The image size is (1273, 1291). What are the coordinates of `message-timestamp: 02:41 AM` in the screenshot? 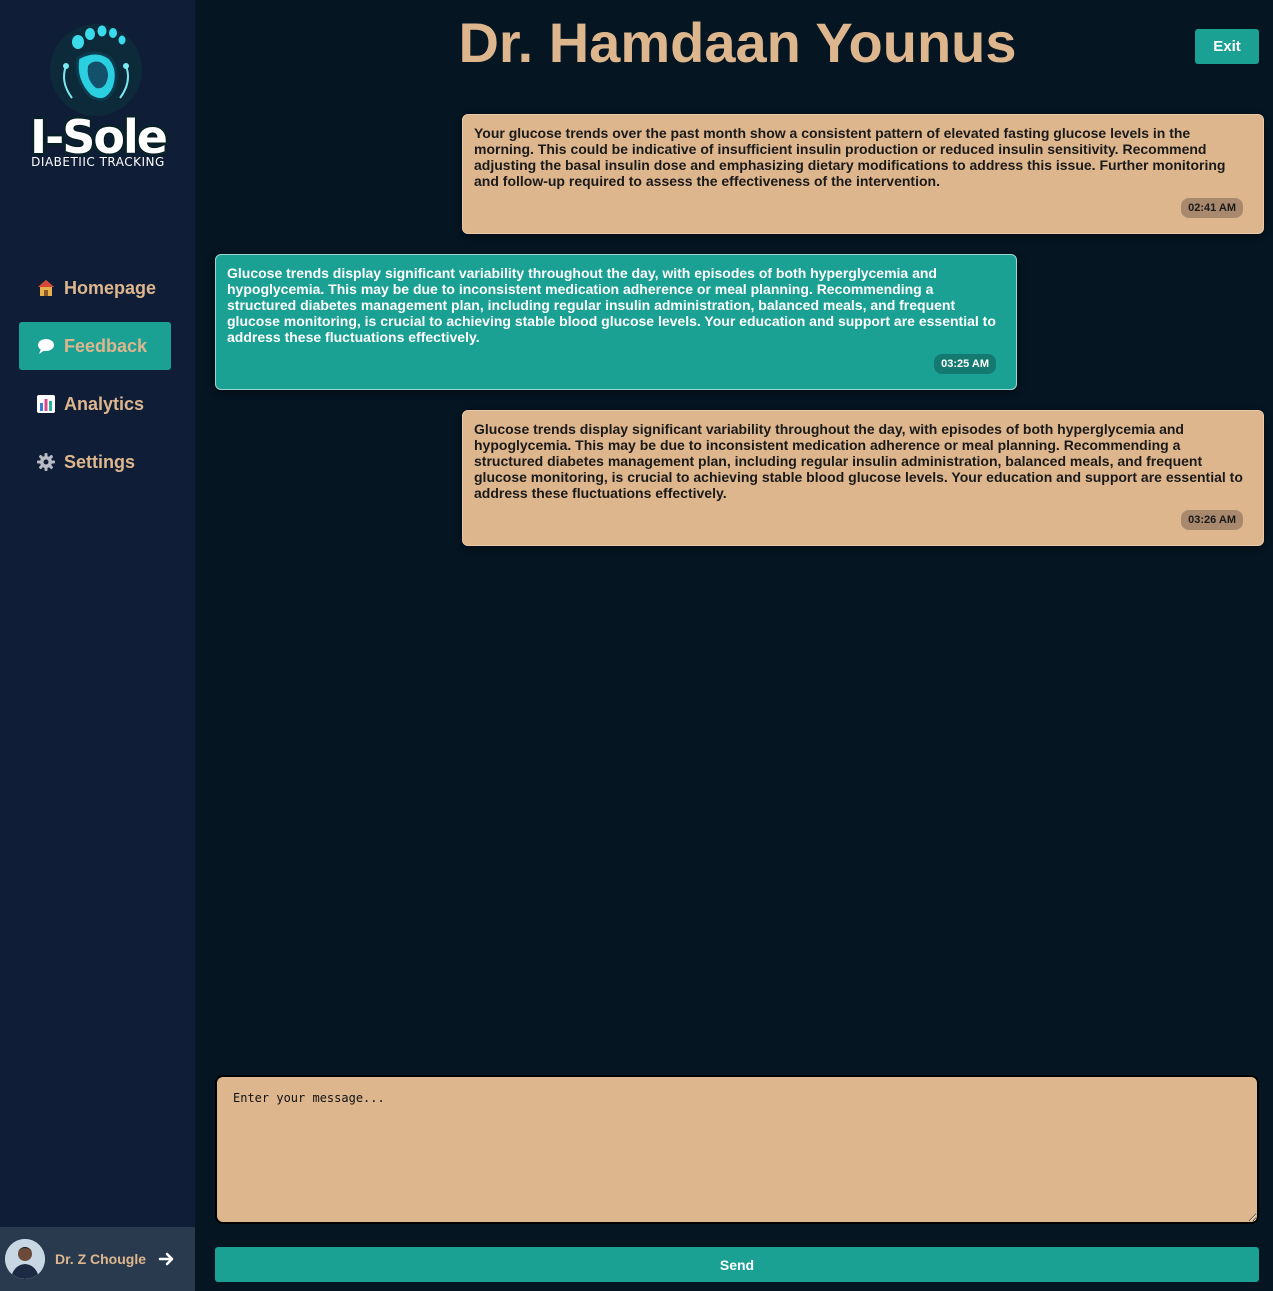 It's located at (1212, 208).